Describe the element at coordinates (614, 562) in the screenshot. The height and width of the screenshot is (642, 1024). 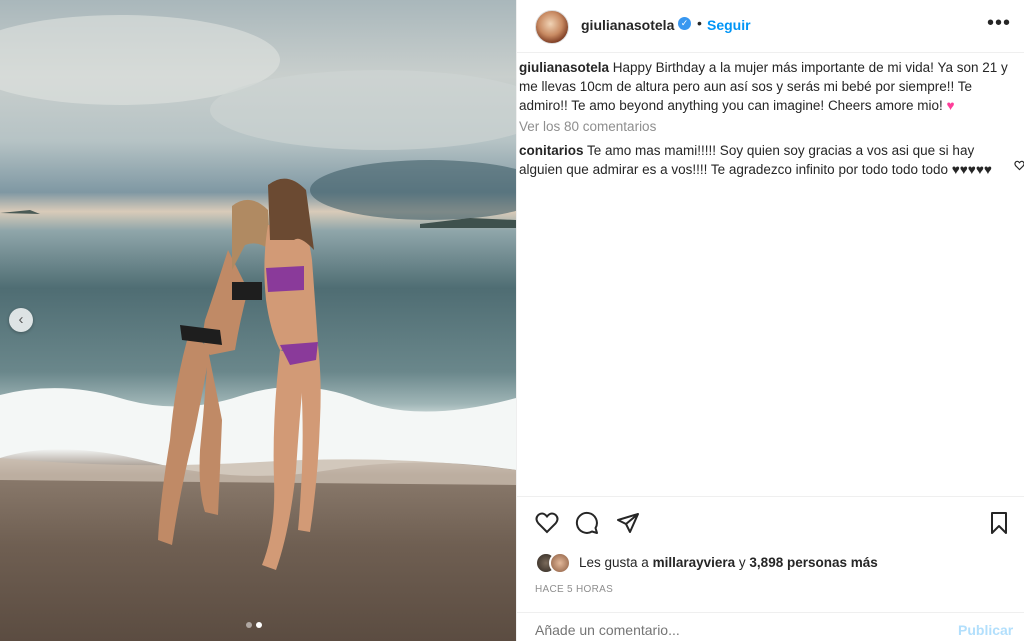
I see `likes-prefix: Les gusta a` at that location.